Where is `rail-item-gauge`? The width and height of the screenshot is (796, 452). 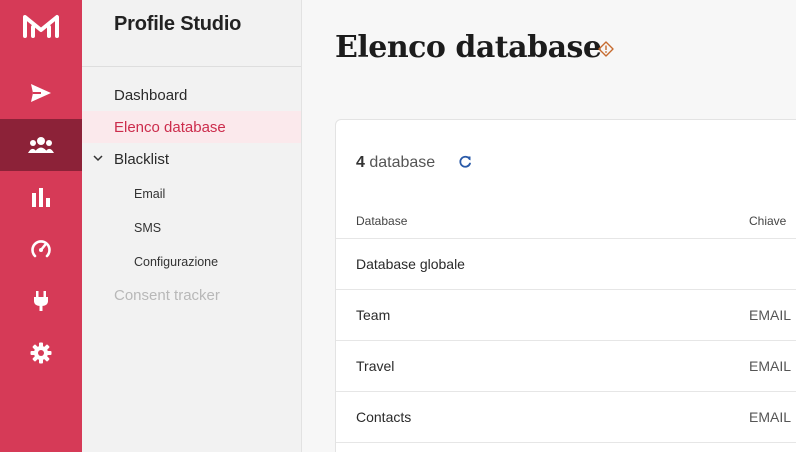
rail-item-gauge is located at coordinates (41, 249).